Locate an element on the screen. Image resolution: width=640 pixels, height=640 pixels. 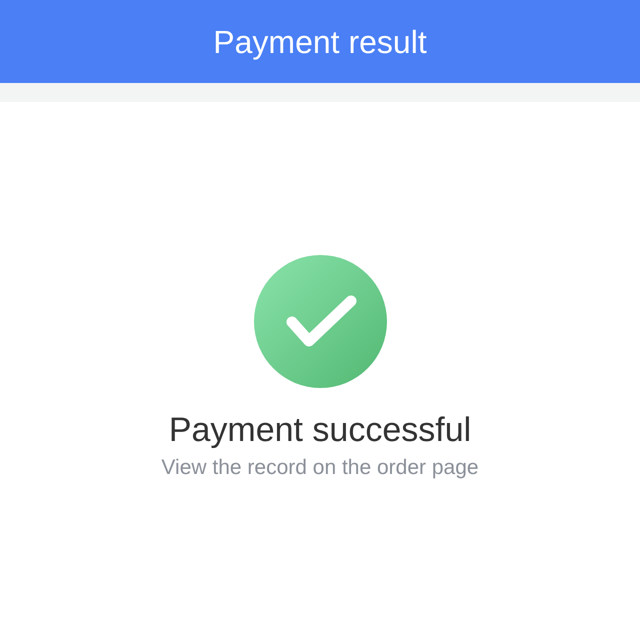
page-title: Payment result is located at coordinates (320, 42).